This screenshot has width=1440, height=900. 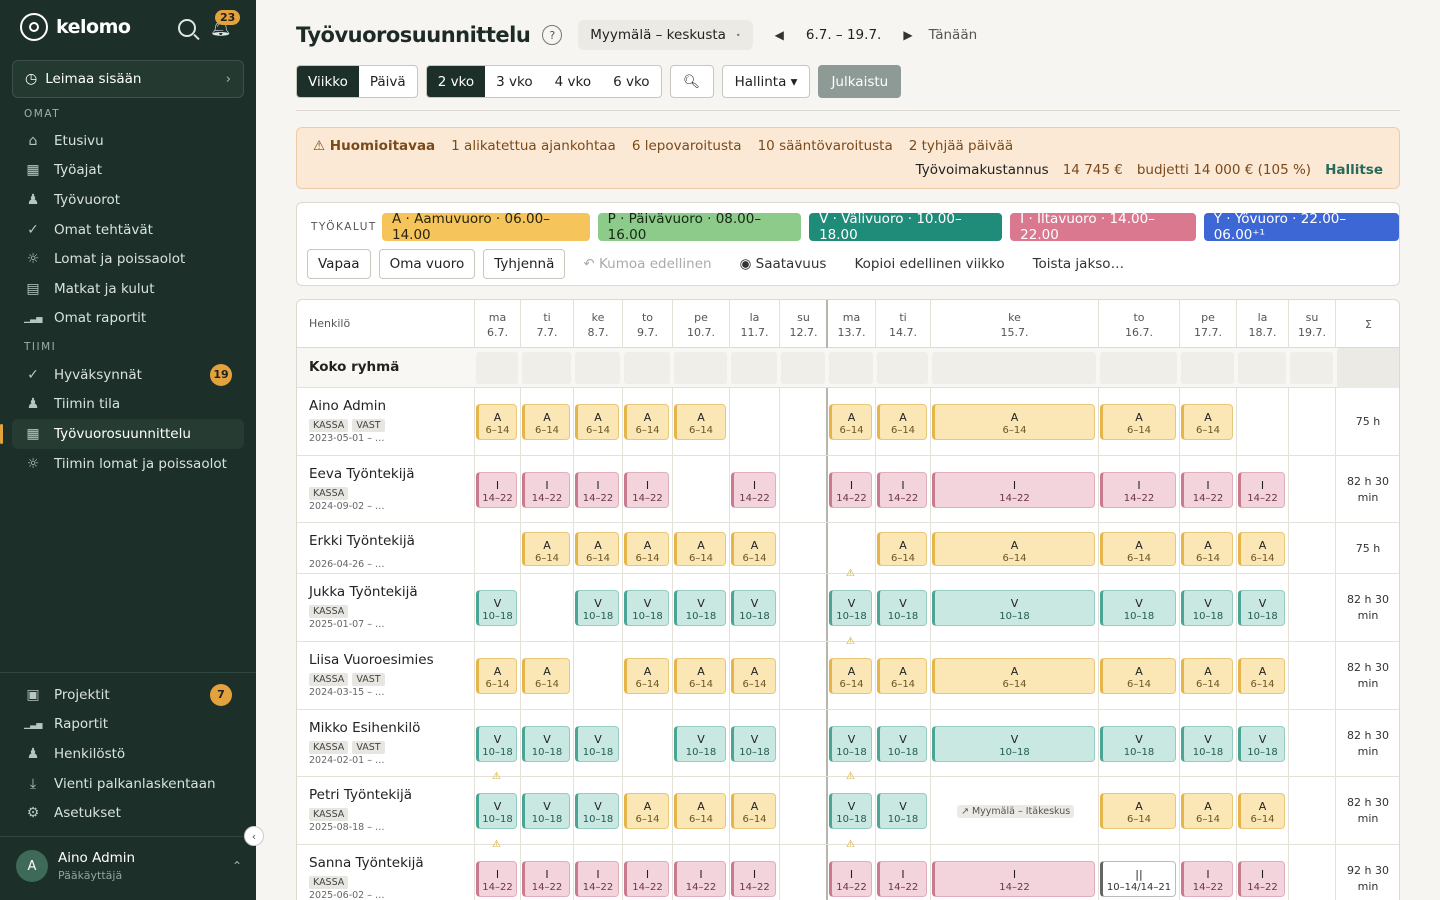 What do you see at coordinates (128, 813) in the screenshot?
I see `nav-item-asetukset: ⚙ Asetukset` at bounding box center [128, 813].